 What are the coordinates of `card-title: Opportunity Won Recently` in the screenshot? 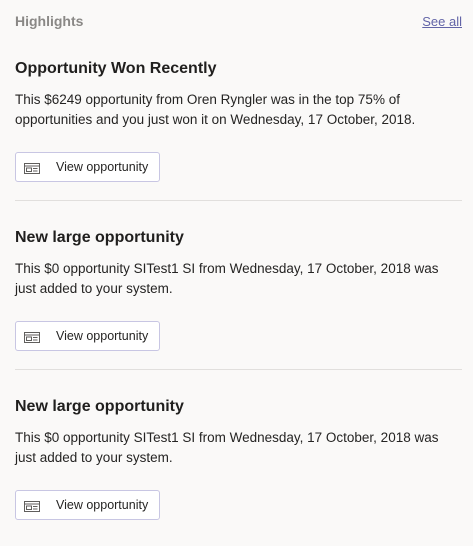 It's located at (116, 68).